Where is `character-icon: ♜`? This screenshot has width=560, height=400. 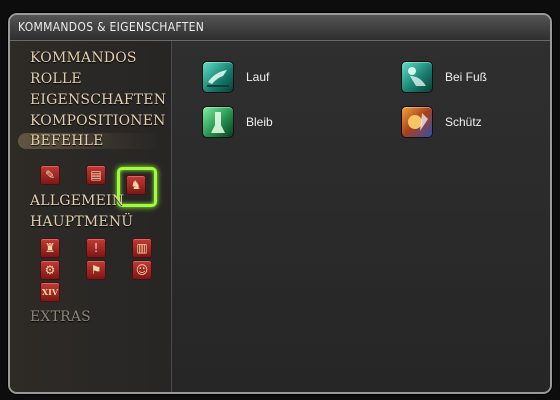 character-icon: ♜ is located at coordinates (50, 248).